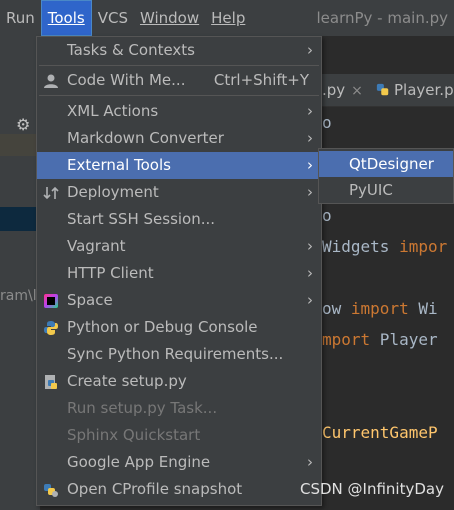 The height and width of the screenshot is (510, 454). What do you see at coordinates (404, 339) in the screenshot?
I see `code-token: Player` at bounding box center [404, 339].